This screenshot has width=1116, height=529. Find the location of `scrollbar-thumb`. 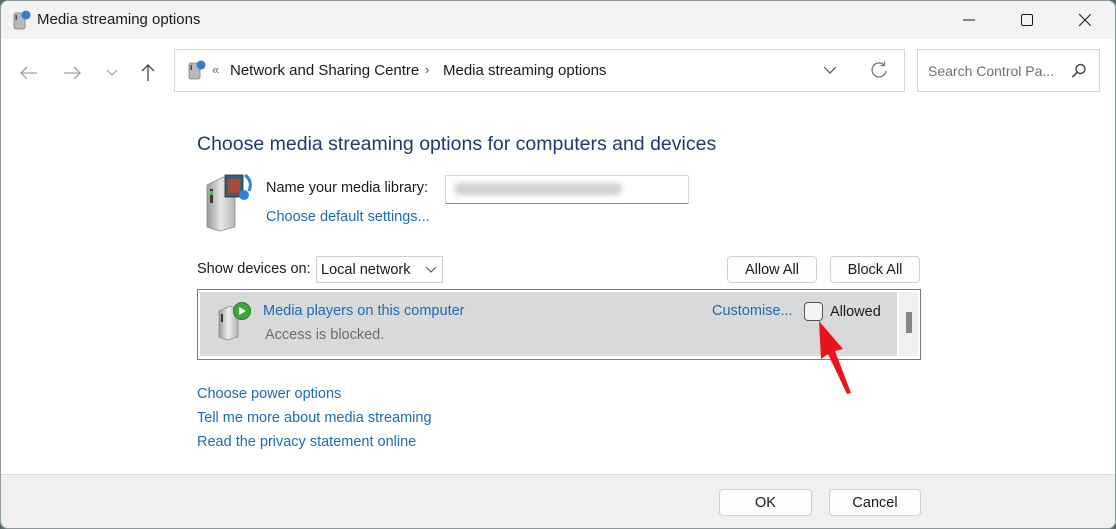

scrollbar-thumb is located at coordinates (909, 322).